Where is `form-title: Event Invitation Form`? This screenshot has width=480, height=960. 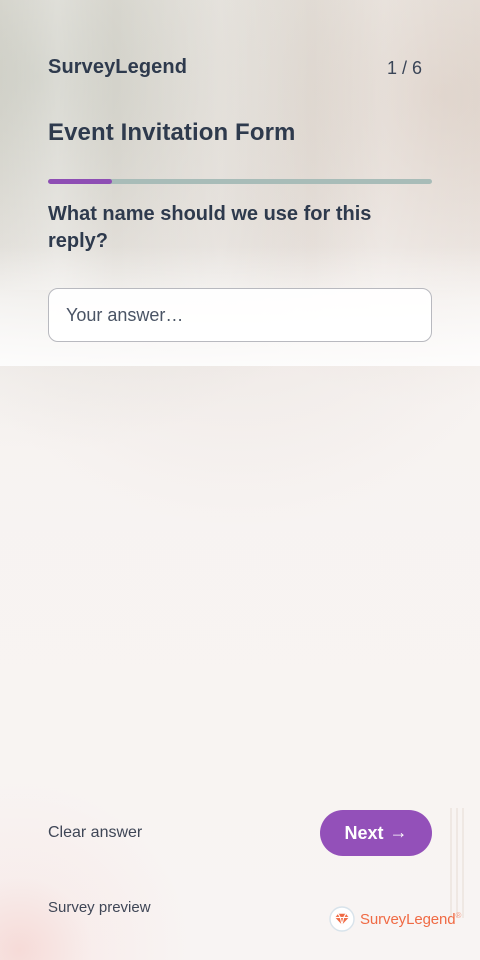 form-title: Event Invitation Form is located at coordinates (172, 132).